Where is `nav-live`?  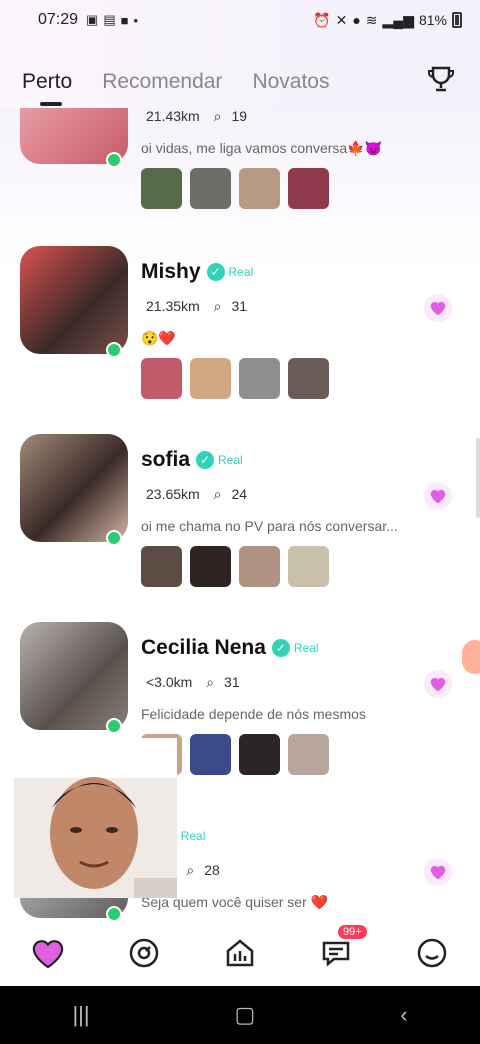
nav-live is located at coordinates (240, 953).